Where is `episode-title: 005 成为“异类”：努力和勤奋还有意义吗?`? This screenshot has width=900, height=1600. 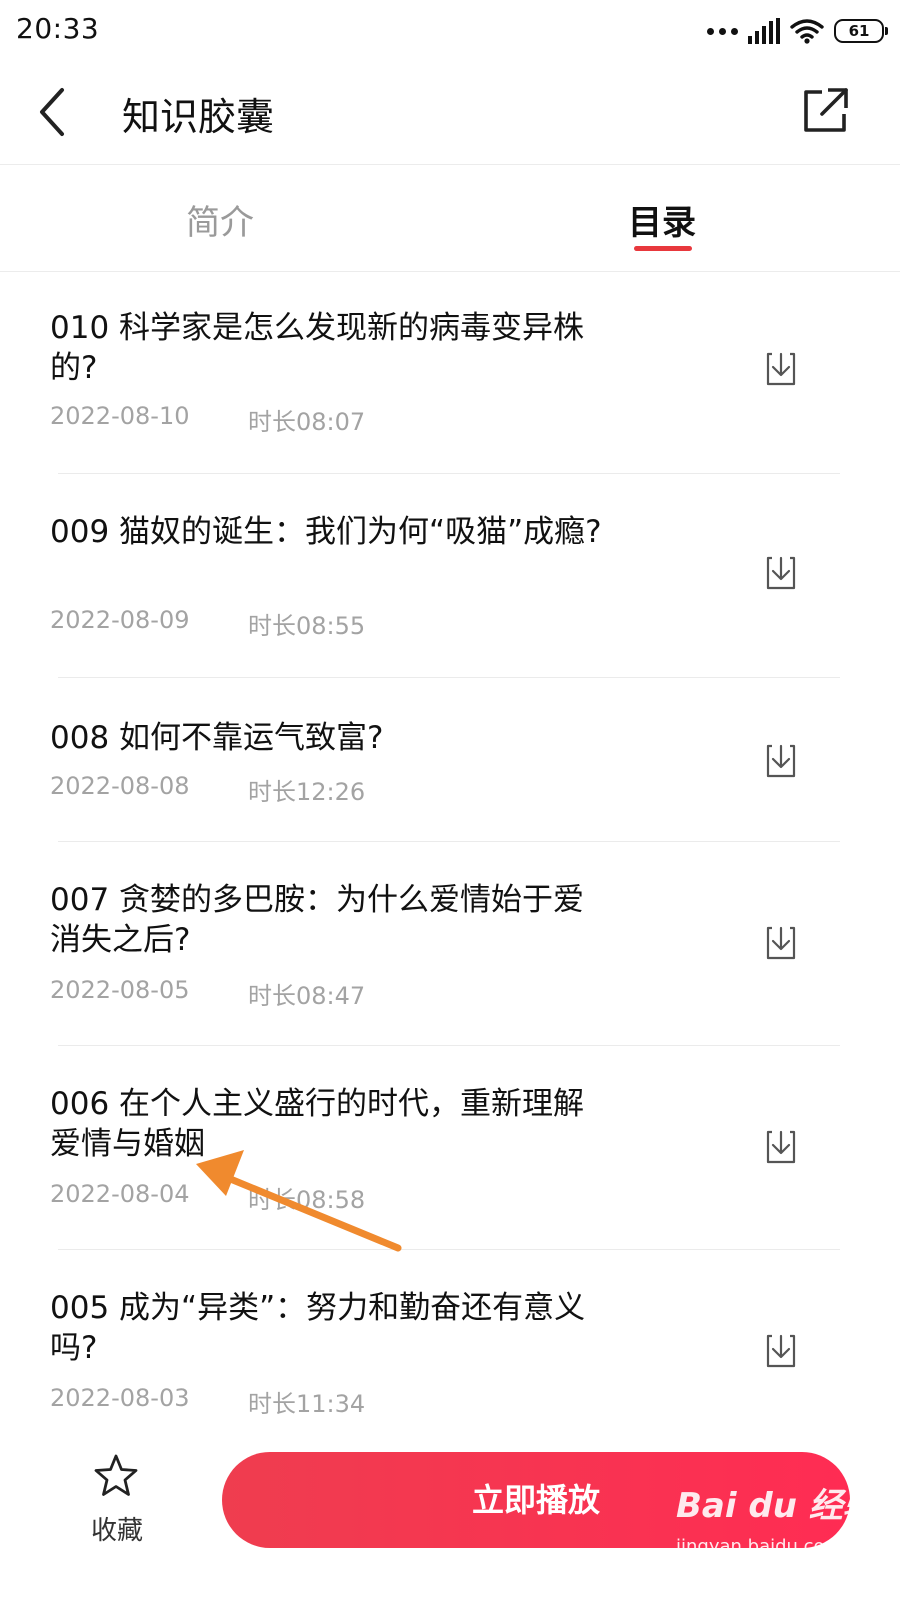
episode-title: 005 成为“异类”：努力和勤奋还有意义吗? is located at coordinates (318, 1328).